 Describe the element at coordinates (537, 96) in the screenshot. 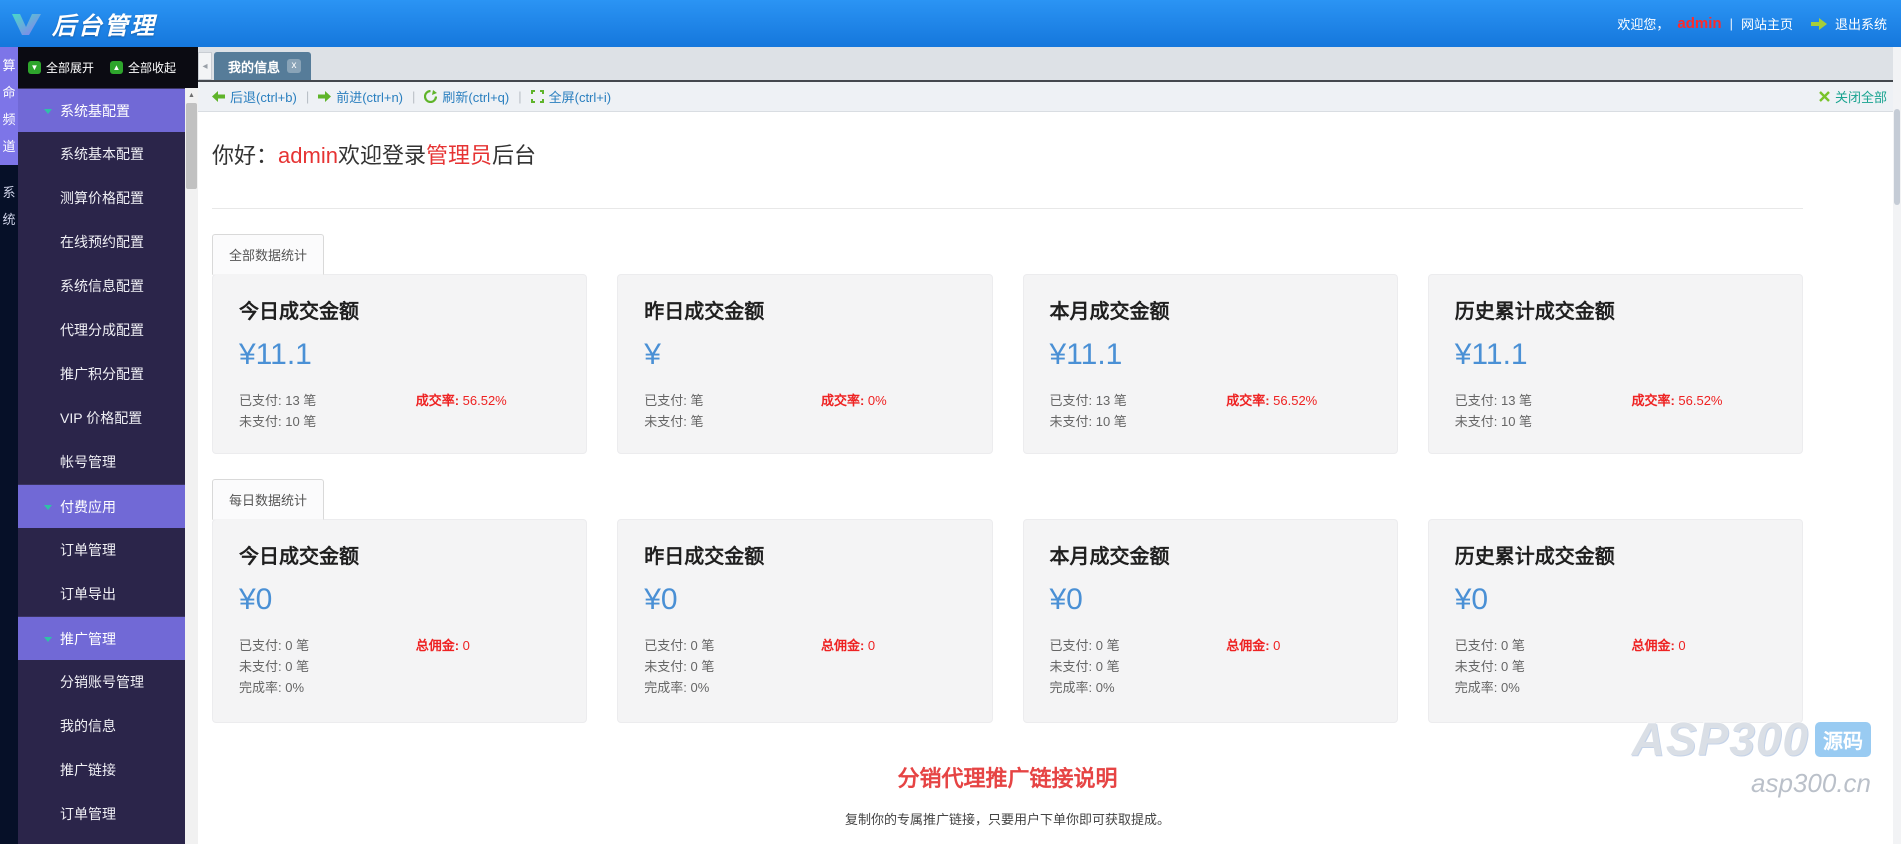

I see `fullscreen-icon` at that location.